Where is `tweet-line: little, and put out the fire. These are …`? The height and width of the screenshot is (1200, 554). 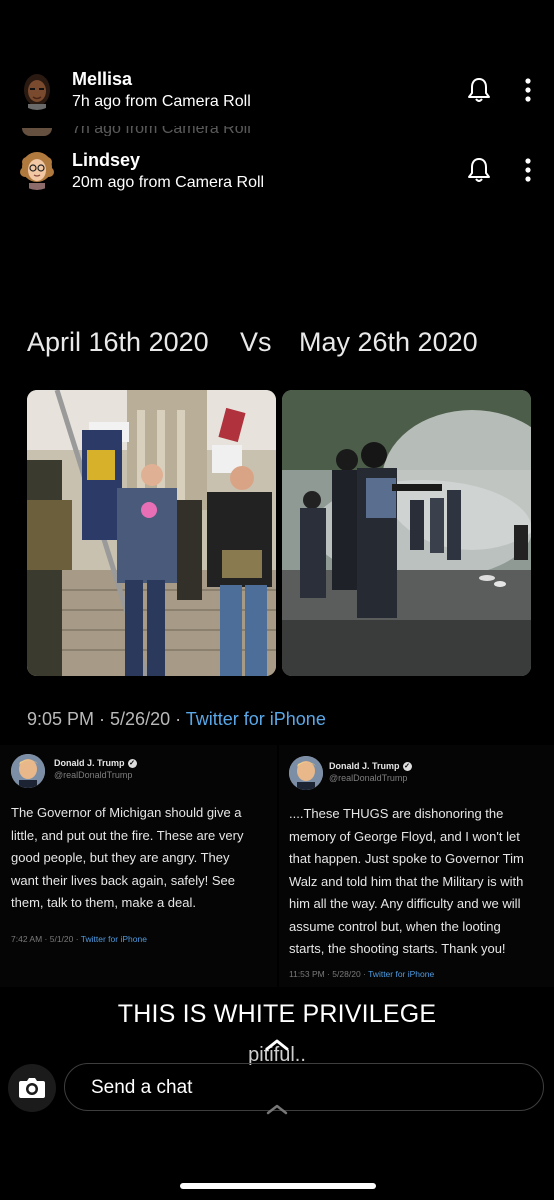 tweet-line: little, and put out the fire. These are … is located at coordinates (127, 835).